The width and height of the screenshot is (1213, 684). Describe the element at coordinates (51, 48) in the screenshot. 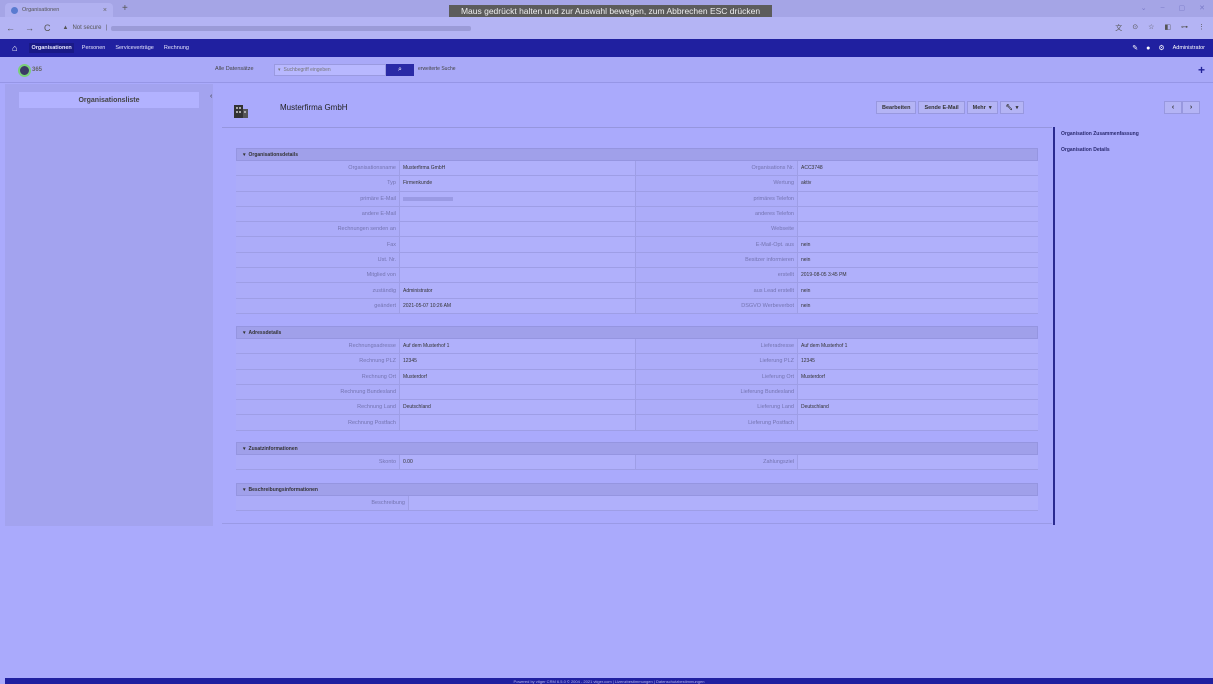

I see `nav-item-organisationen: Organisationen` at that location.